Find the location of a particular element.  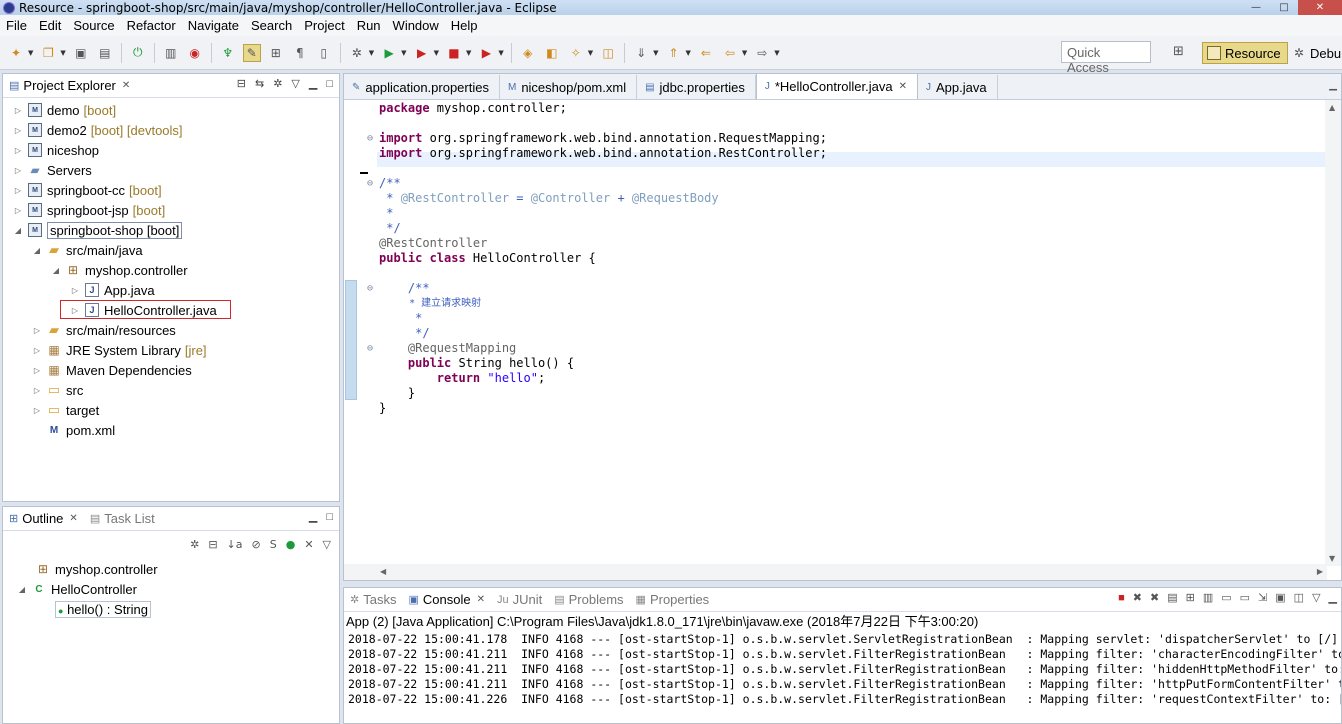

open-folder-icon: ◫ is located at coordinates (608, 53).